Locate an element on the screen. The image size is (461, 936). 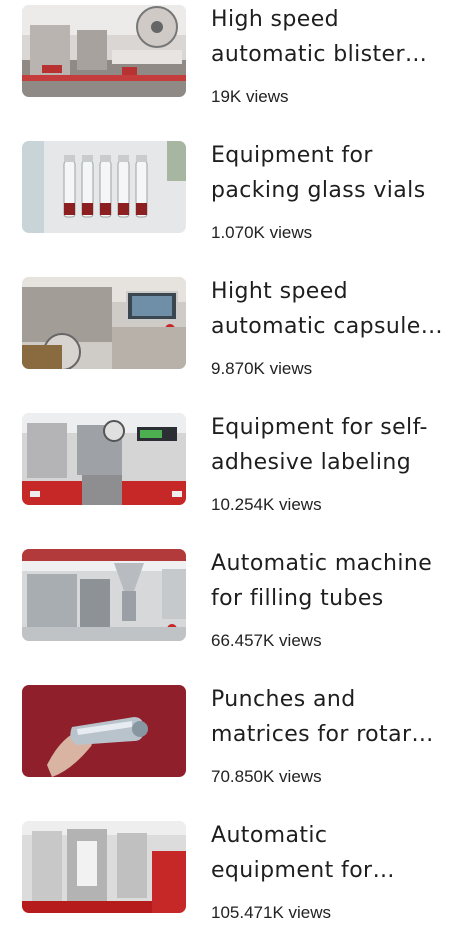
blister-machine-image is located at coordinates (104, 51).